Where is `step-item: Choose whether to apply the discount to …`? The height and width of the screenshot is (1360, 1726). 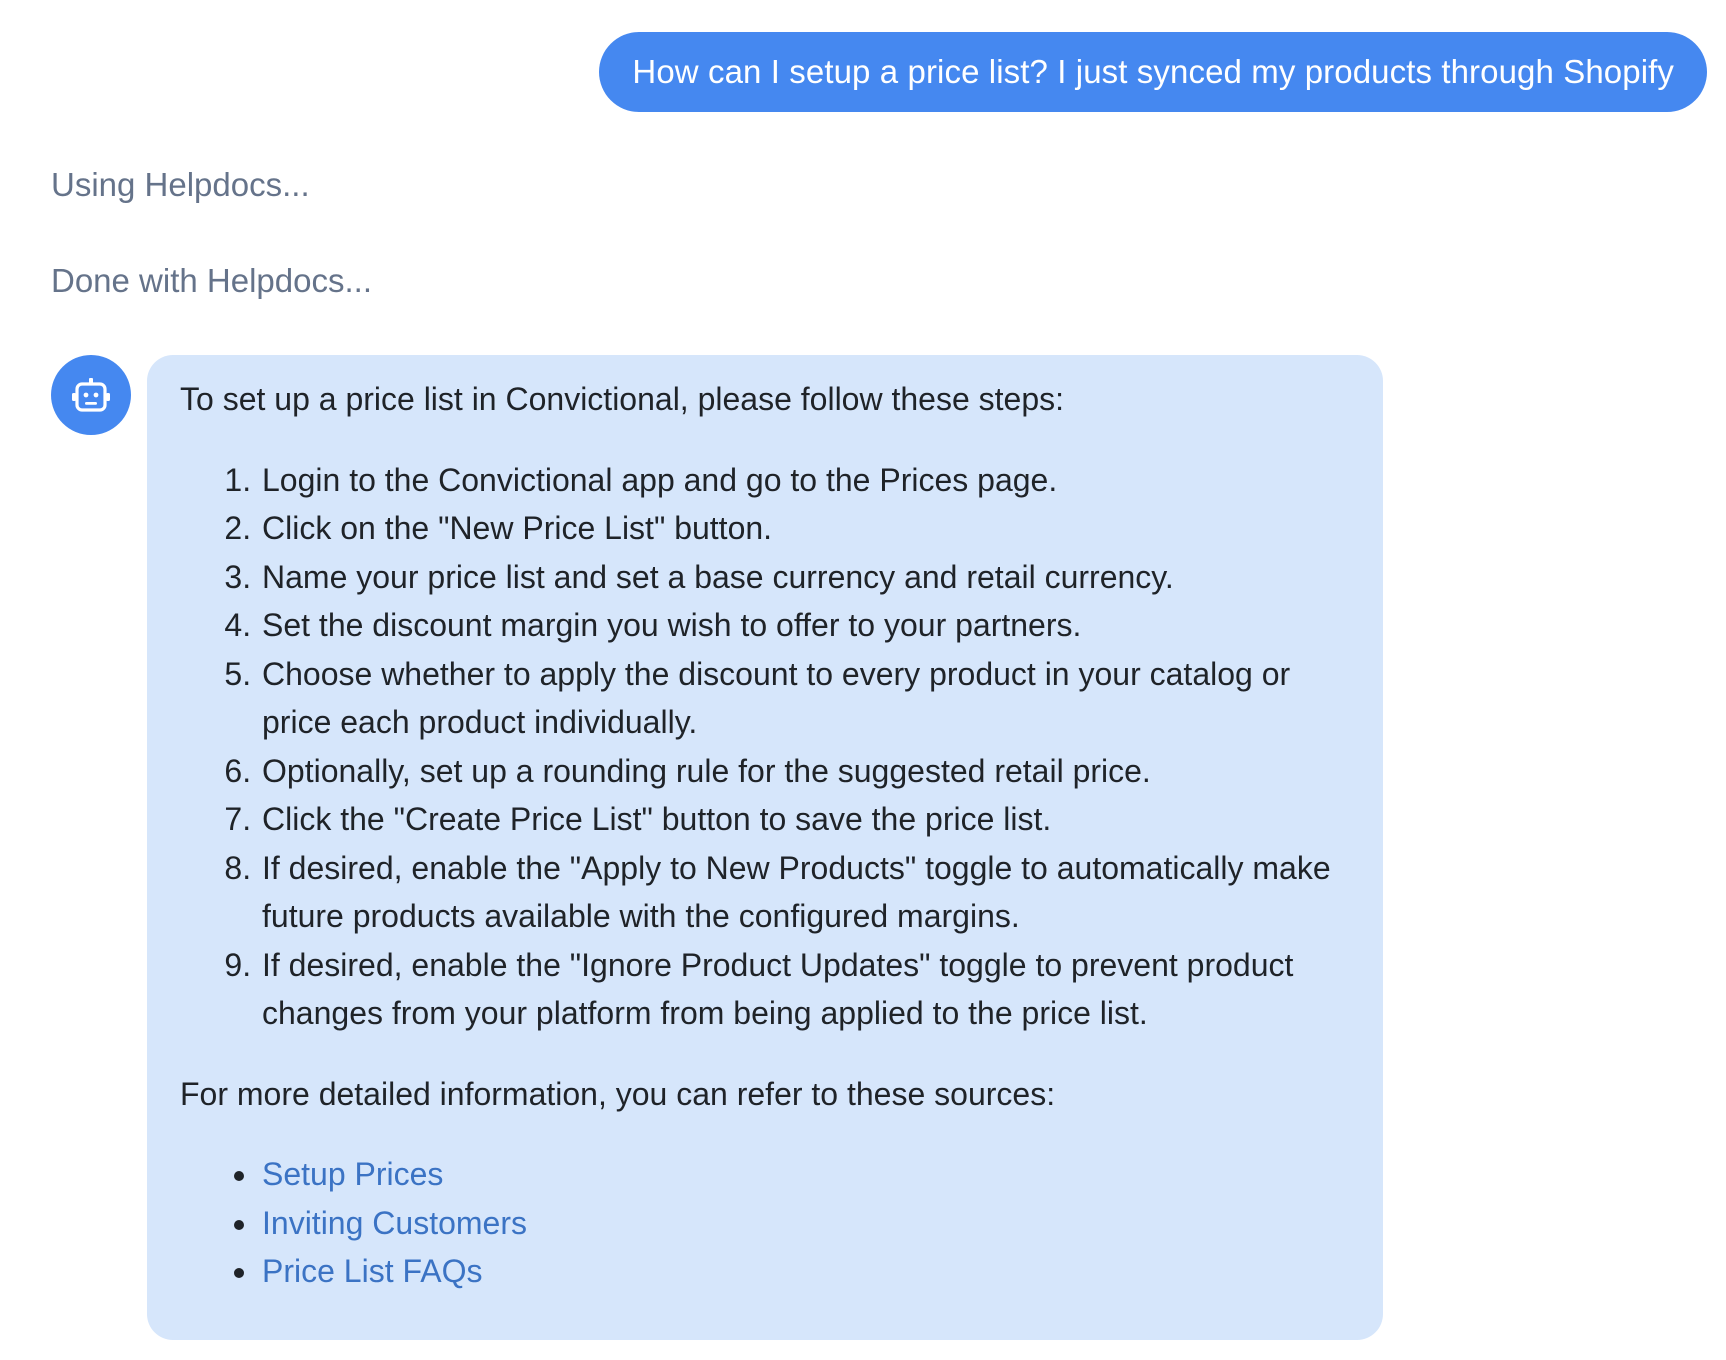
step-item: Choose whether to apply the discount to … is located at coordinates (801, 698).